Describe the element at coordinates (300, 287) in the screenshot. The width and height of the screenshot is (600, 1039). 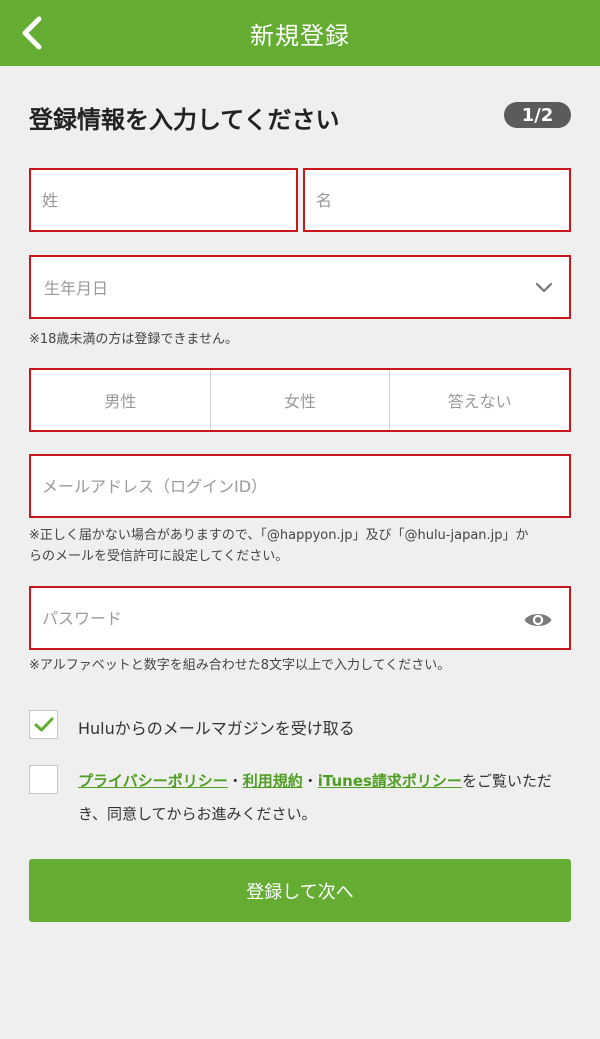
I see `birthdate-select: 生年月日` at that location.